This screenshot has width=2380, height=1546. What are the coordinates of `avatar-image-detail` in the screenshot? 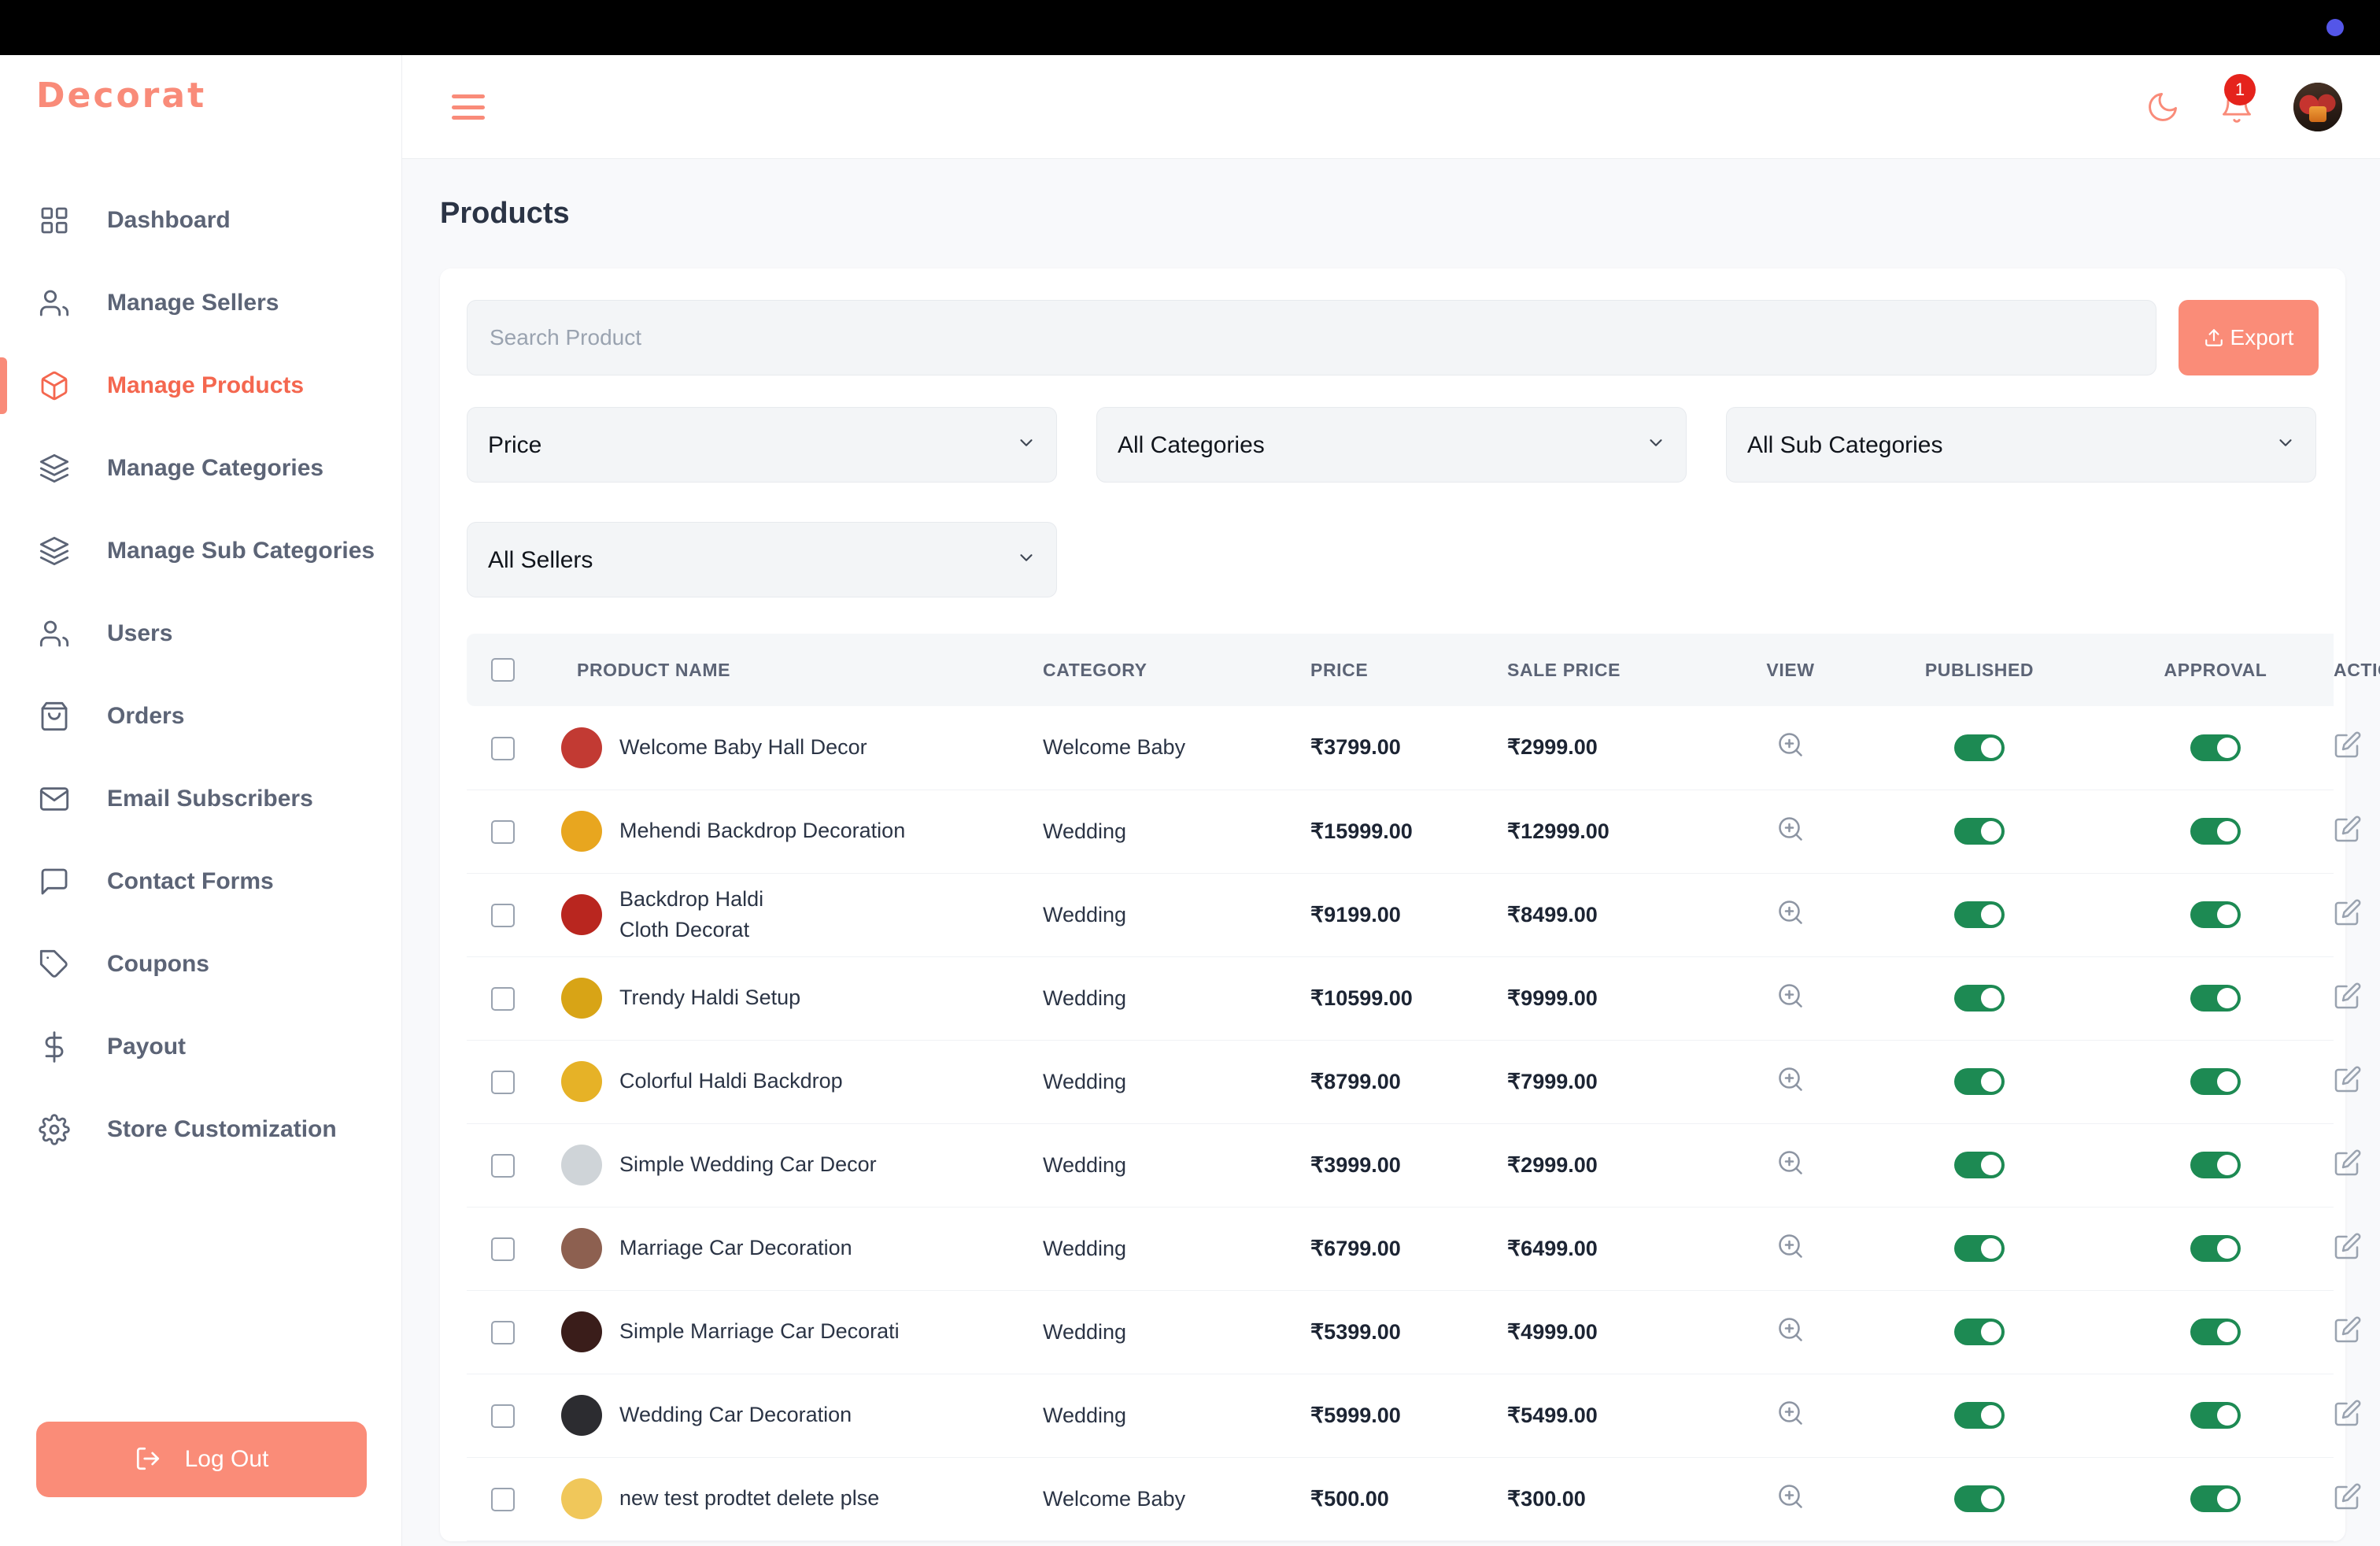 It's located at (2317, 114).